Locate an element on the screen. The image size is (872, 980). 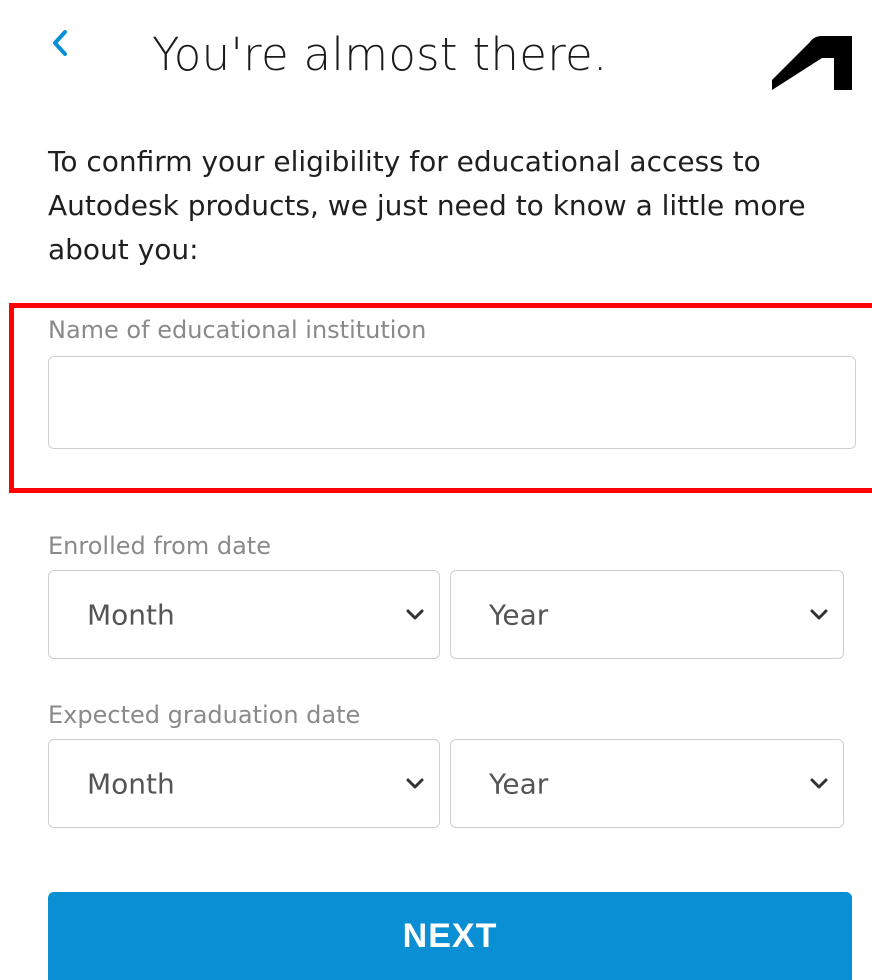
back-button is located at coordinates (60, 43).